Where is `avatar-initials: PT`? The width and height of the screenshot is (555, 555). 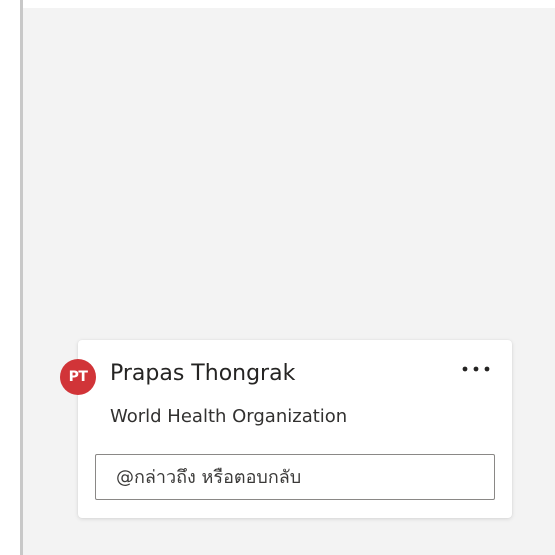
avatar-initials: PT is located at coordinates (78, 377).